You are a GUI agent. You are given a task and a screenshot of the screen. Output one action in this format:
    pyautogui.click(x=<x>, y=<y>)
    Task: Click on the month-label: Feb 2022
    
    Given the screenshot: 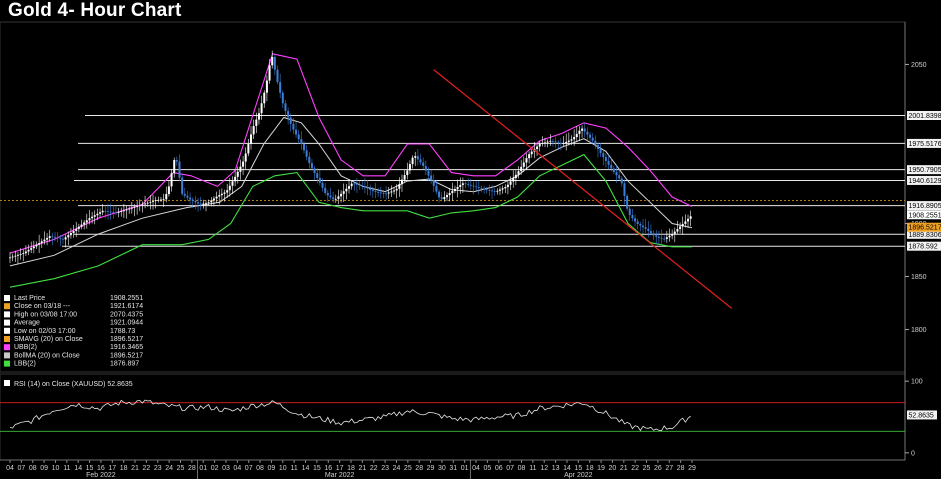 What is the action you would take?
    pyautogui.click(x=101, y=475)
    